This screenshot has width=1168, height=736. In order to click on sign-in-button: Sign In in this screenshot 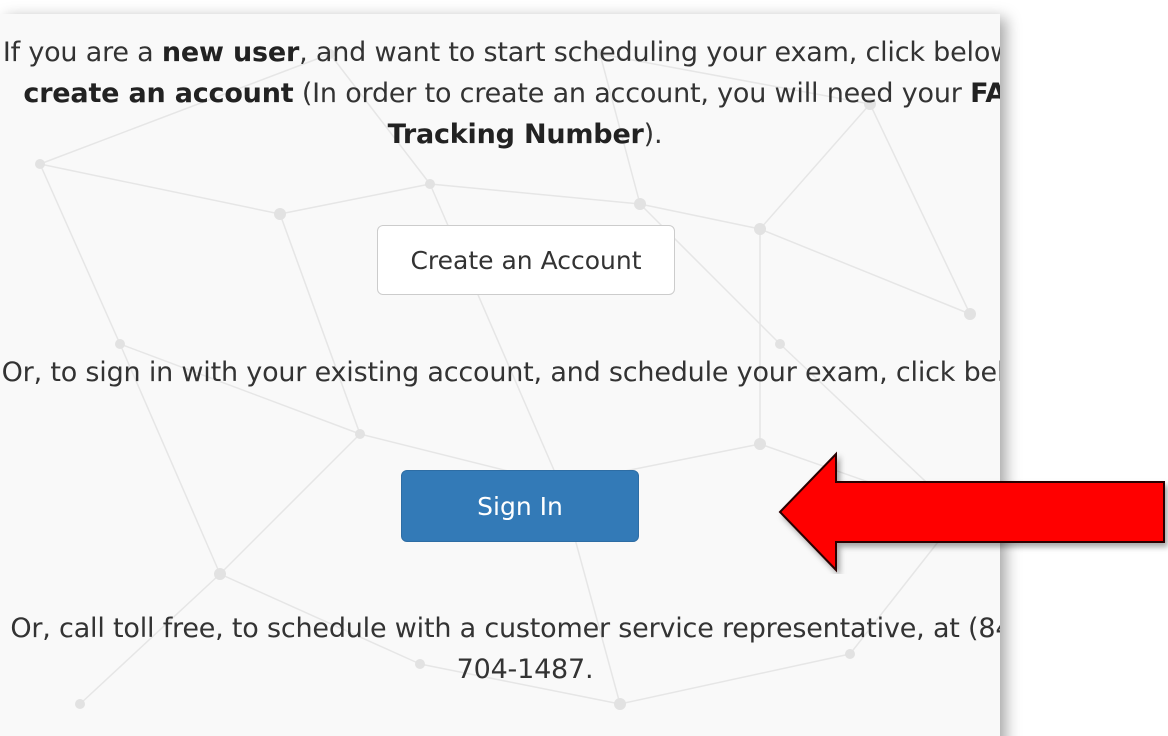, I will do `click(520, 506)`.